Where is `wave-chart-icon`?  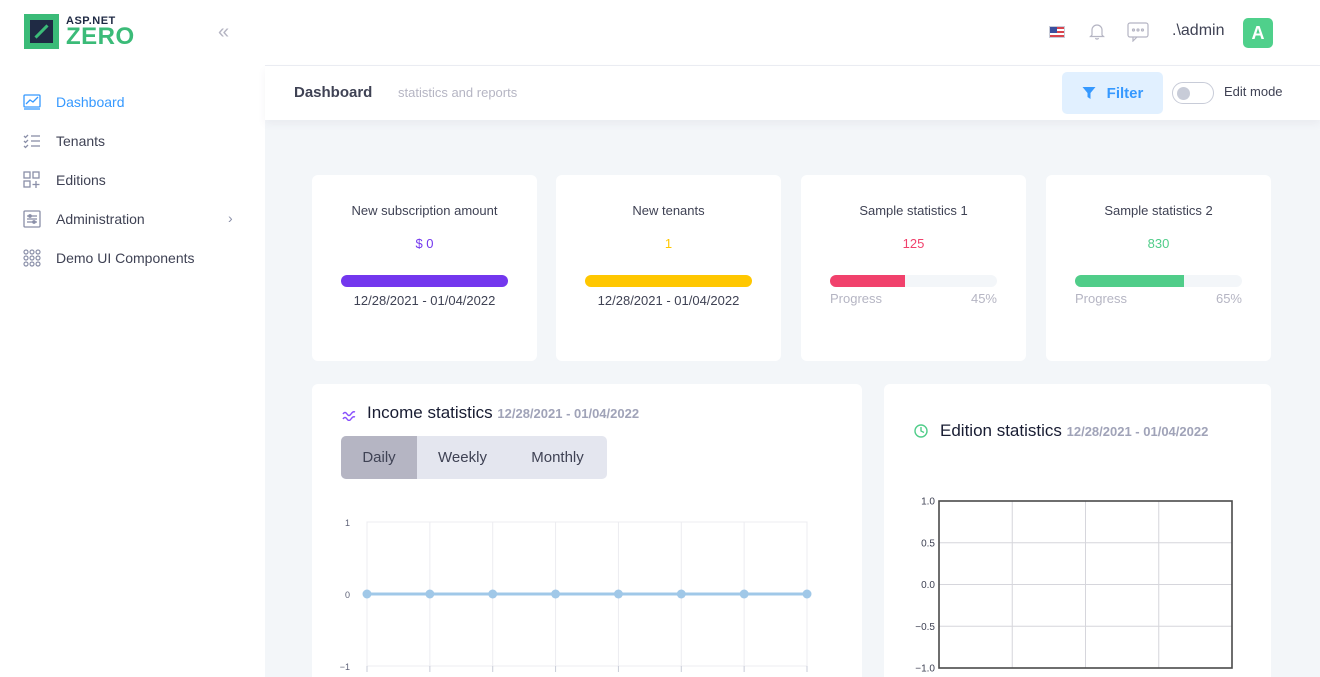 wave-chart-icon is located at coordinates (349, 415).